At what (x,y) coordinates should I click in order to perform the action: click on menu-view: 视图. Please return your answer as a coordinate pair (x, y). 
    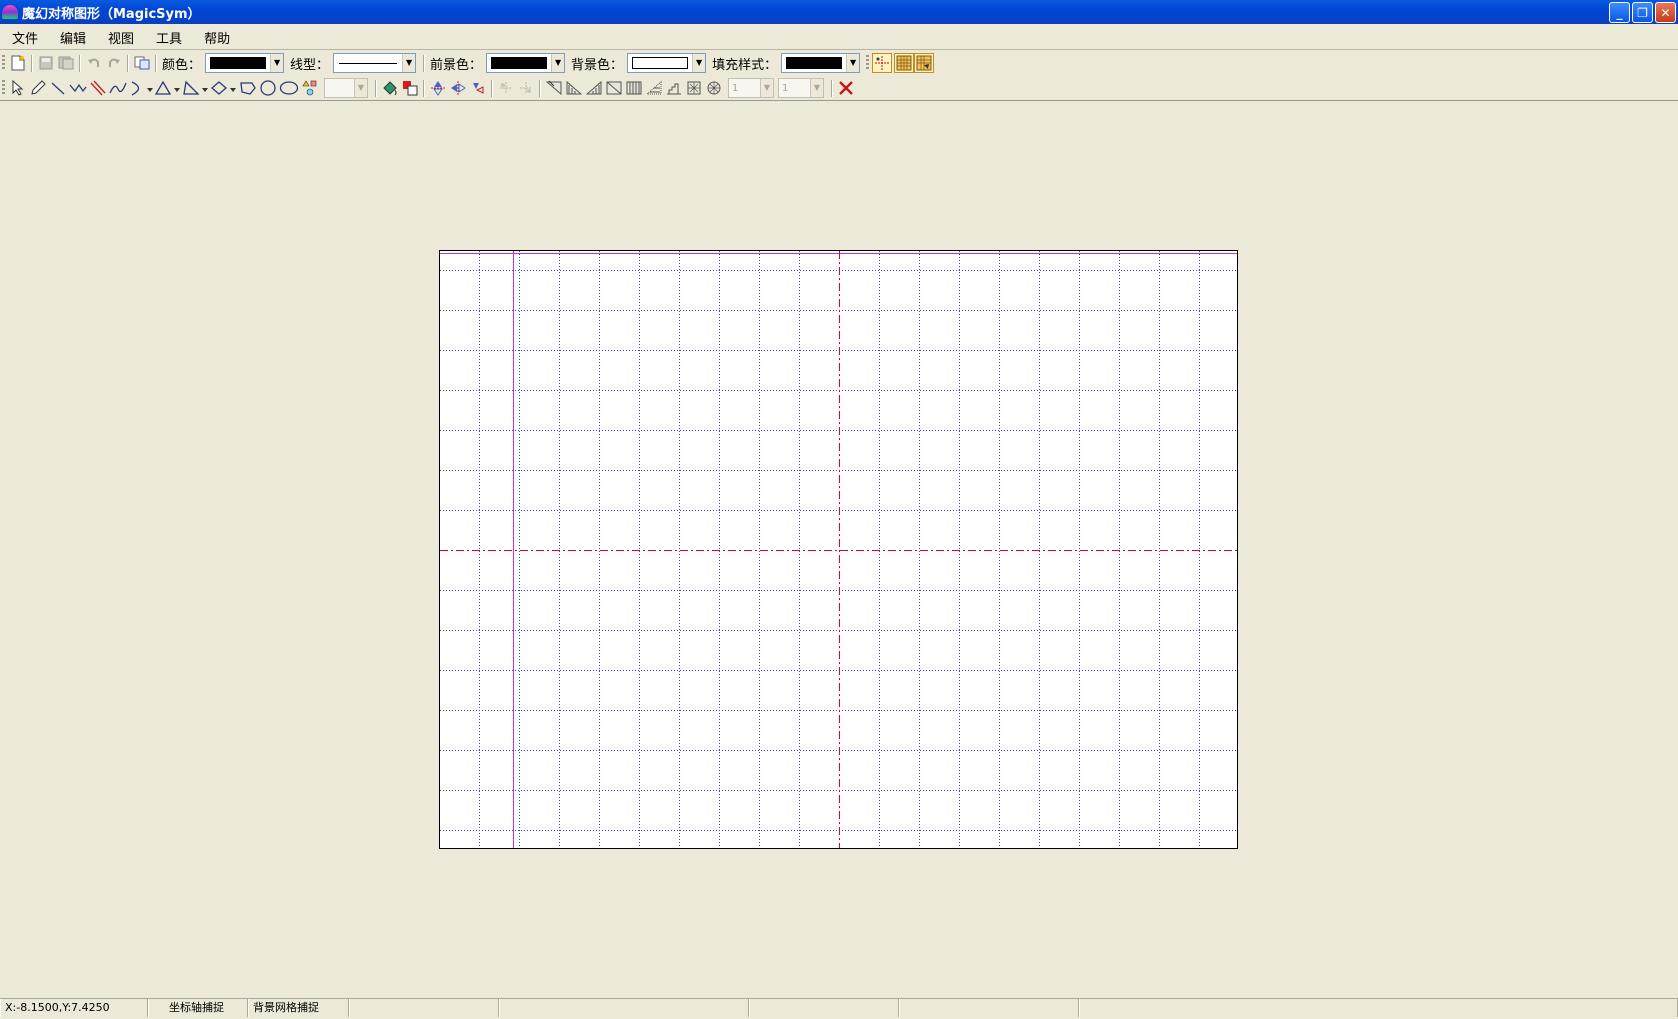
    Looking at the image, I should click on (120, 37).